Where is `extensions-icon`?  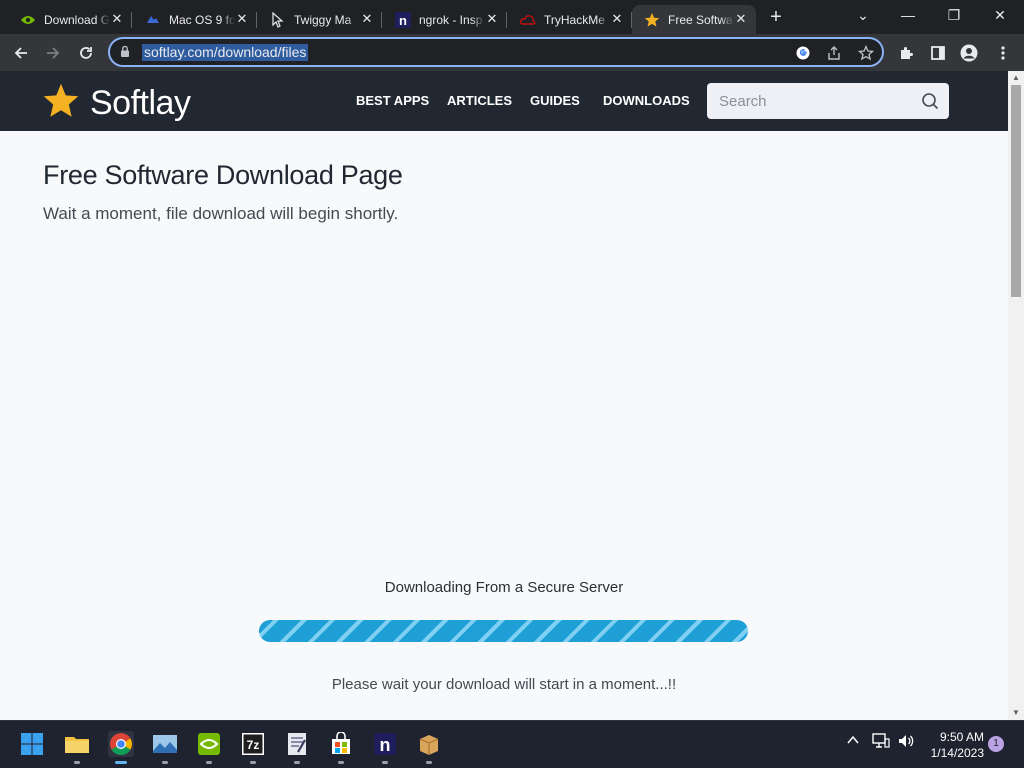 extensions-icon is located at coordinates (906, 53).